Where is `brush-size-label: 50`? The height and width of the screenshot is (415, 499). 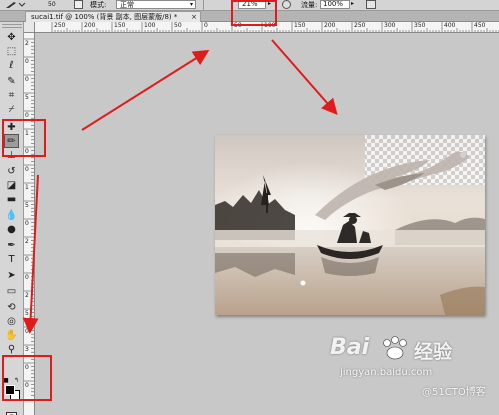
brush-size-label: 50 is located at coordinates (52, 4).